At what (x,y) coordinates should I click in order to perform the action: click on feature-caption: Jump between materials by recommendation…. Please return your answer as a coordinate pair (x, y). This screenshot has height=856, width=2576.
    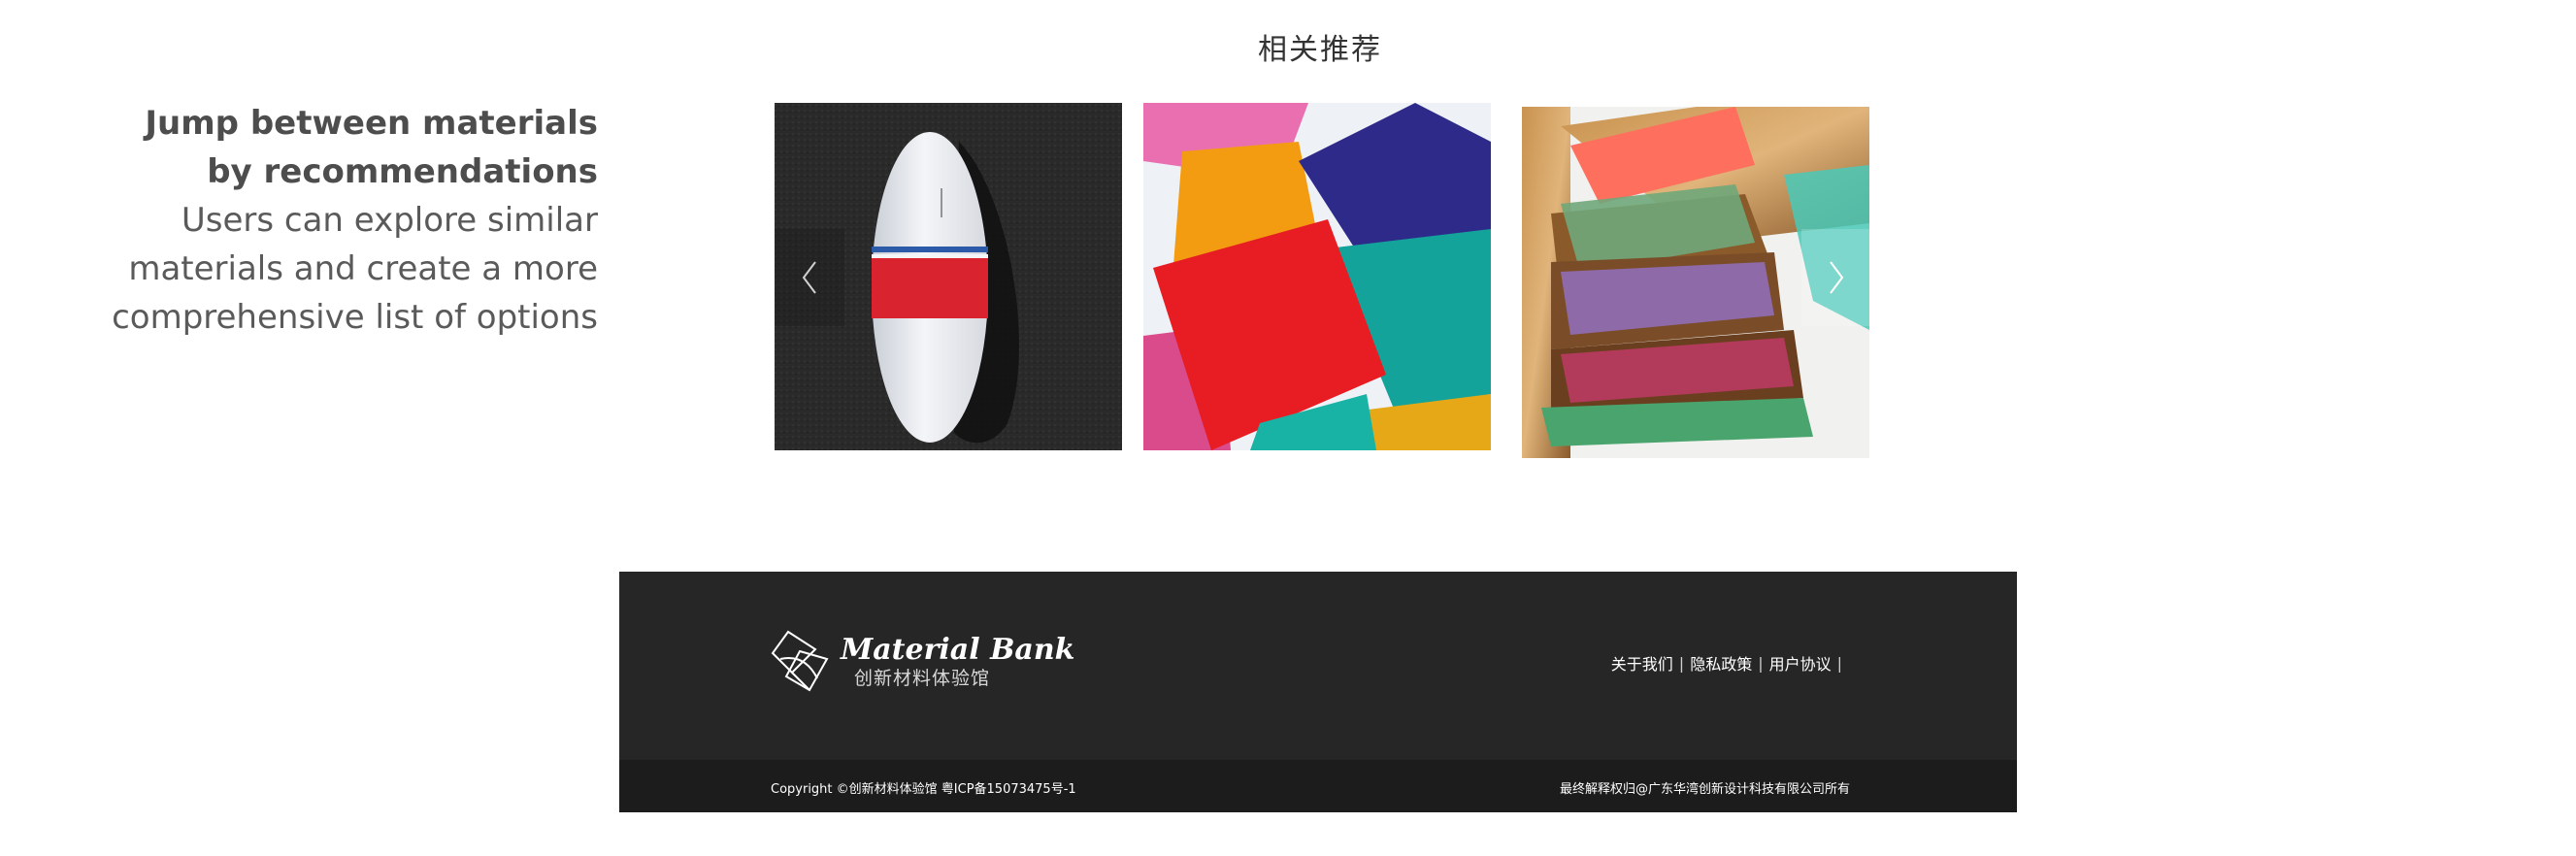
    Looking at the image, I should click on (352, 220).